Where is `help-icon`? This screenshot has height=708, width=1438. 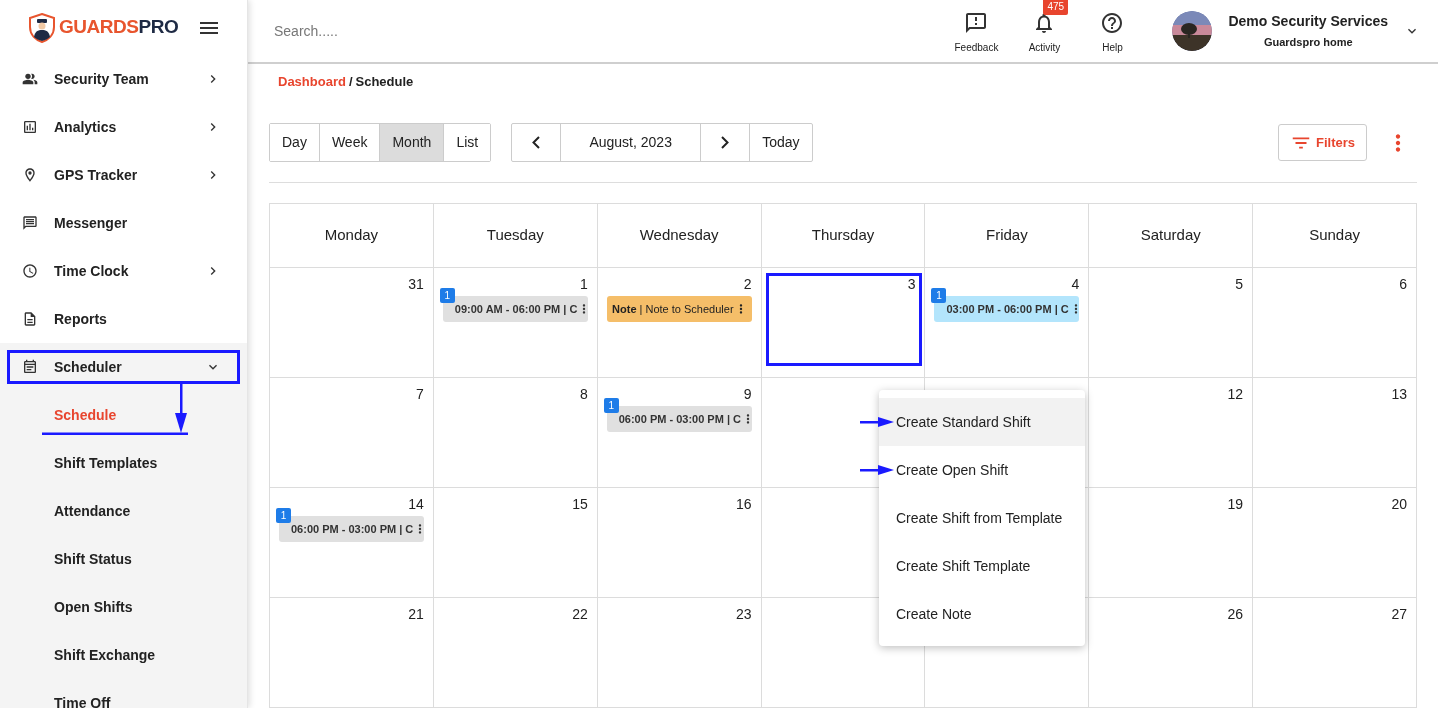
help-icon is located at coordinates (1112, 23).